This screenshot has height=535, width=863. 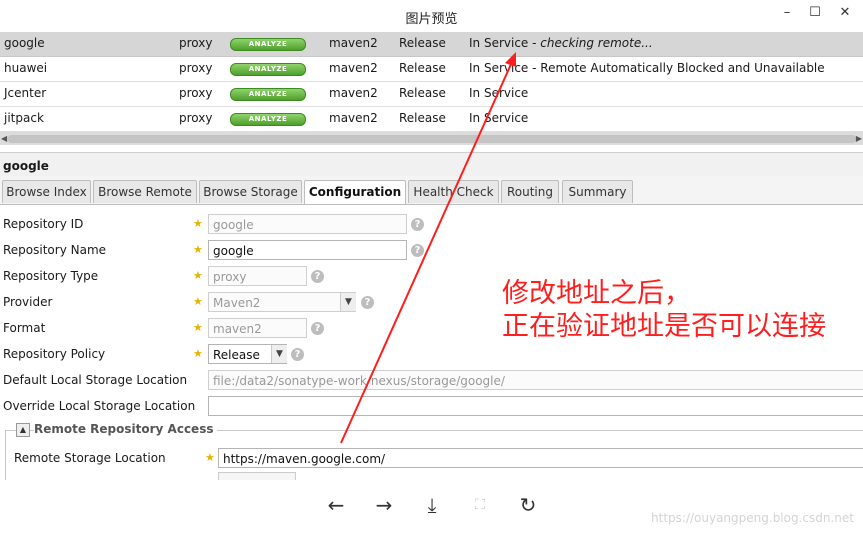 I want to click on provider-label: Provider, so click(x=28, y=302).